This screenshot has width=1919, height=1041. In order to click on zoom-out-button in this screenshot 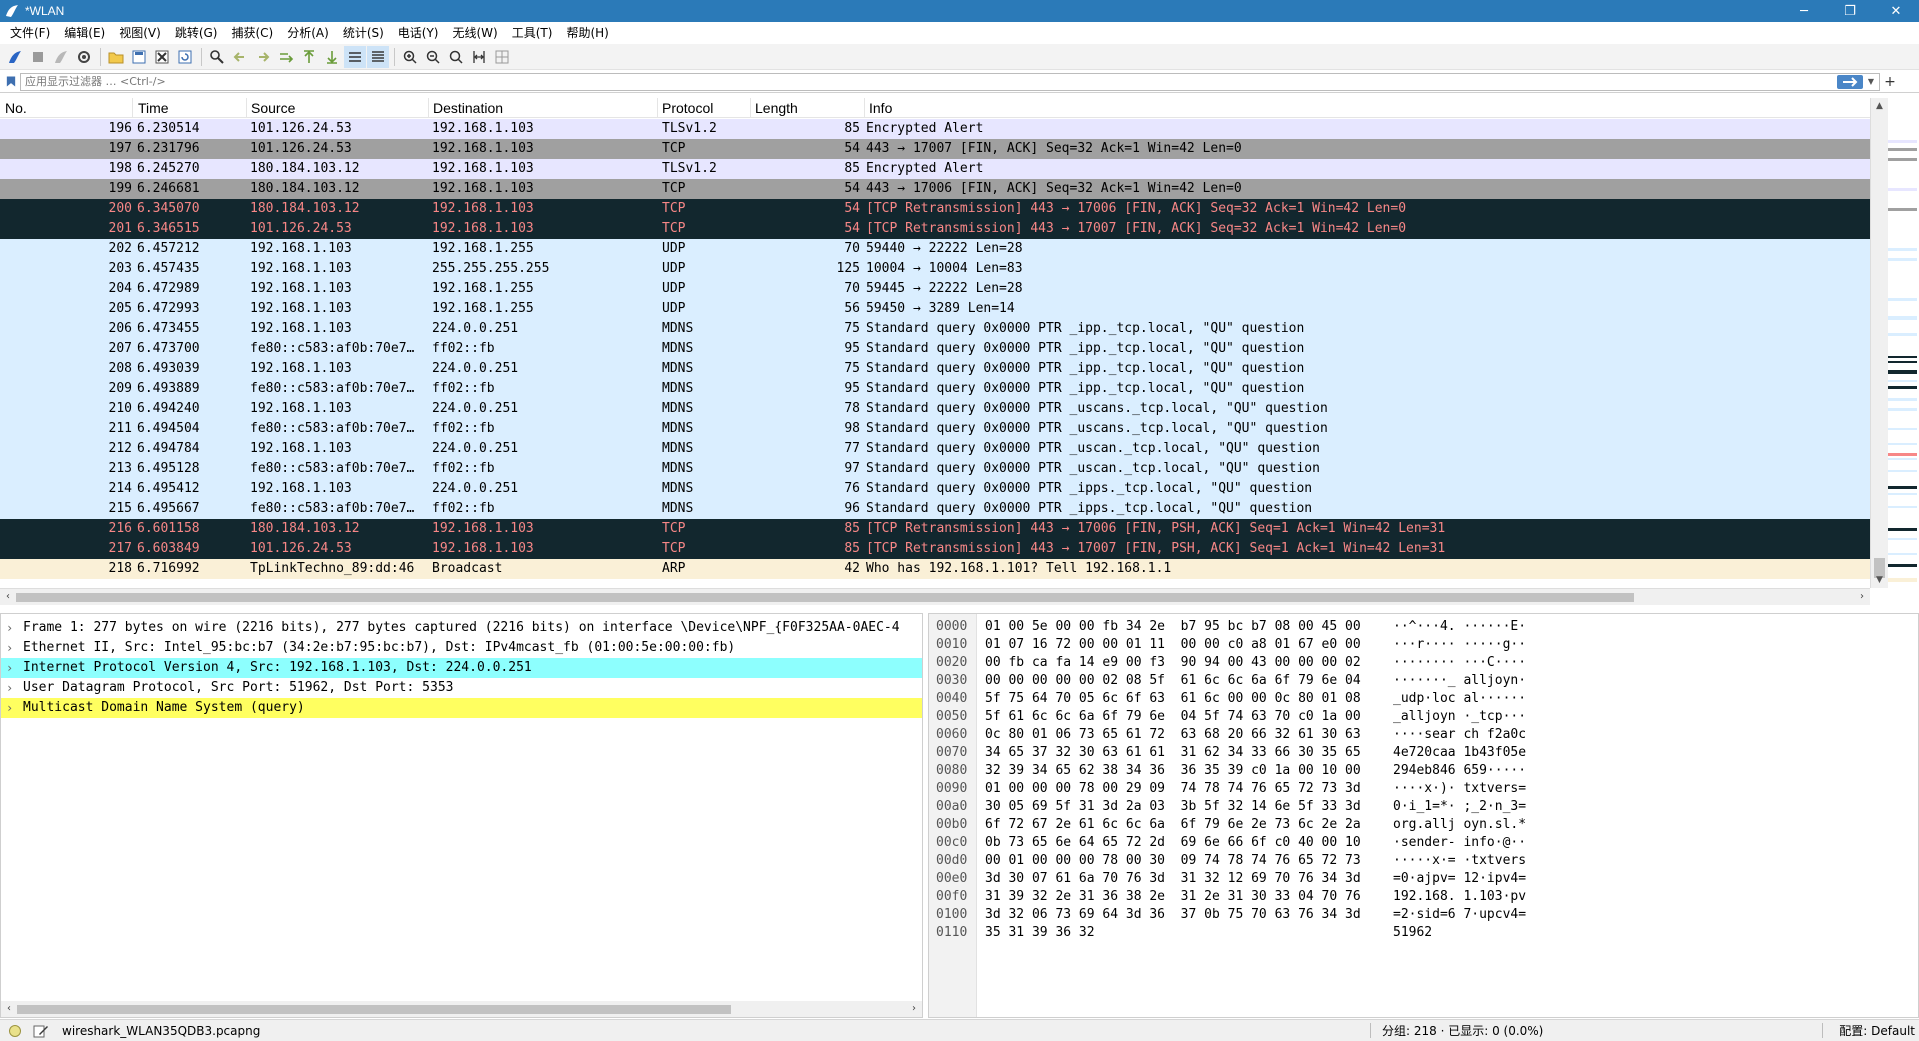, I will do `click(433, 57)`.